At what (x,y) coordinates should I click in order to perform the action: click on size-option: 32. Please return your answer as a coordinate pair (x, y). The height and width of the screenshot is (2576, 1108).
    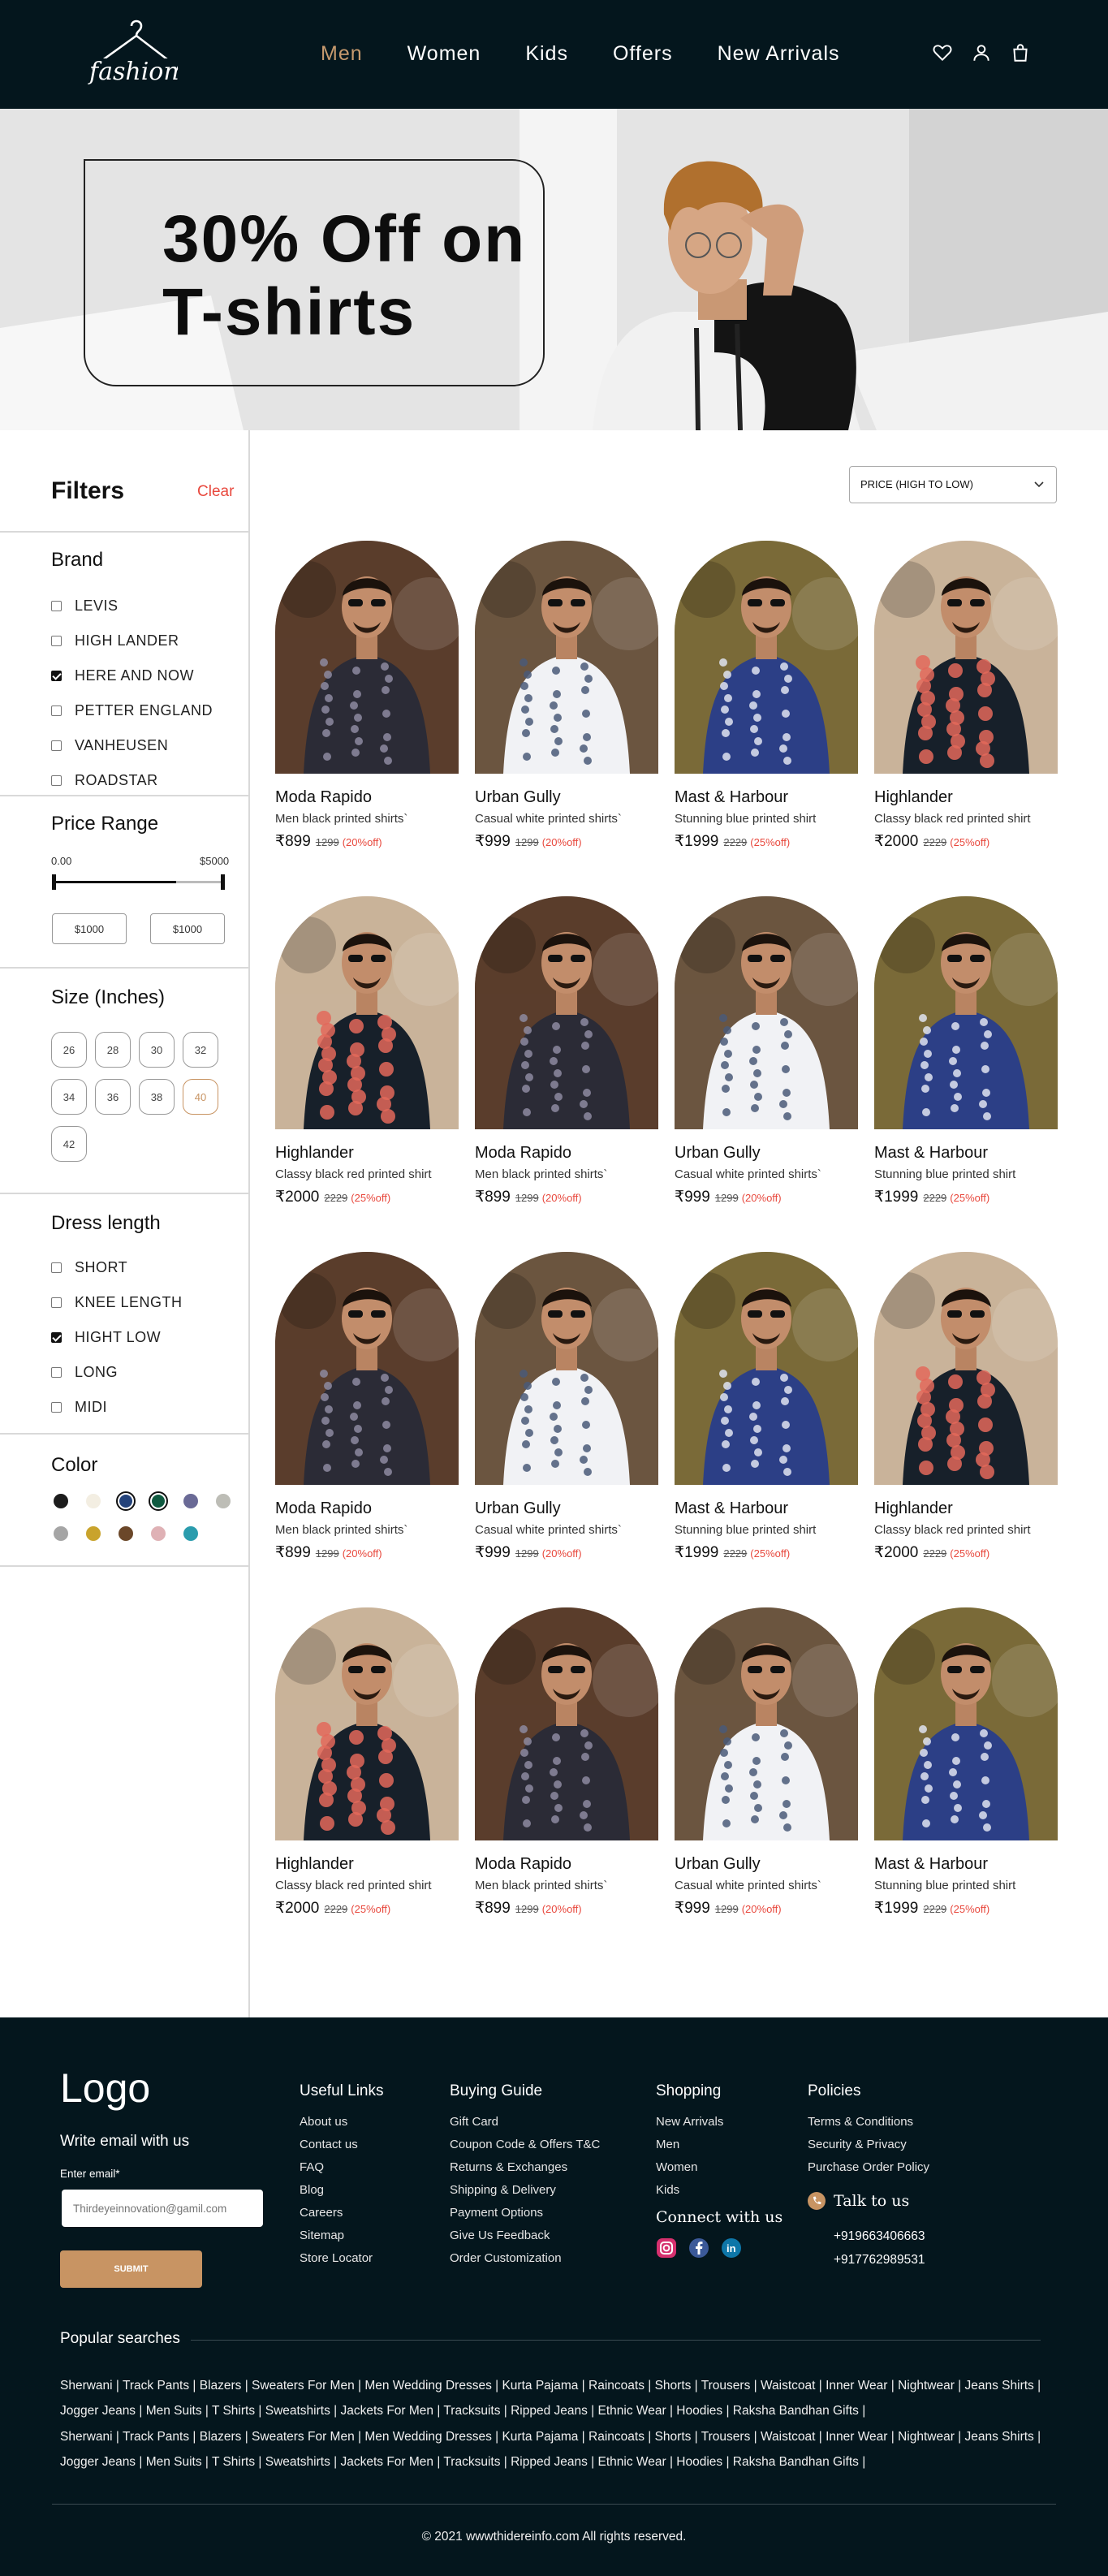
    Looking at the image, I should click on (200, 1050).